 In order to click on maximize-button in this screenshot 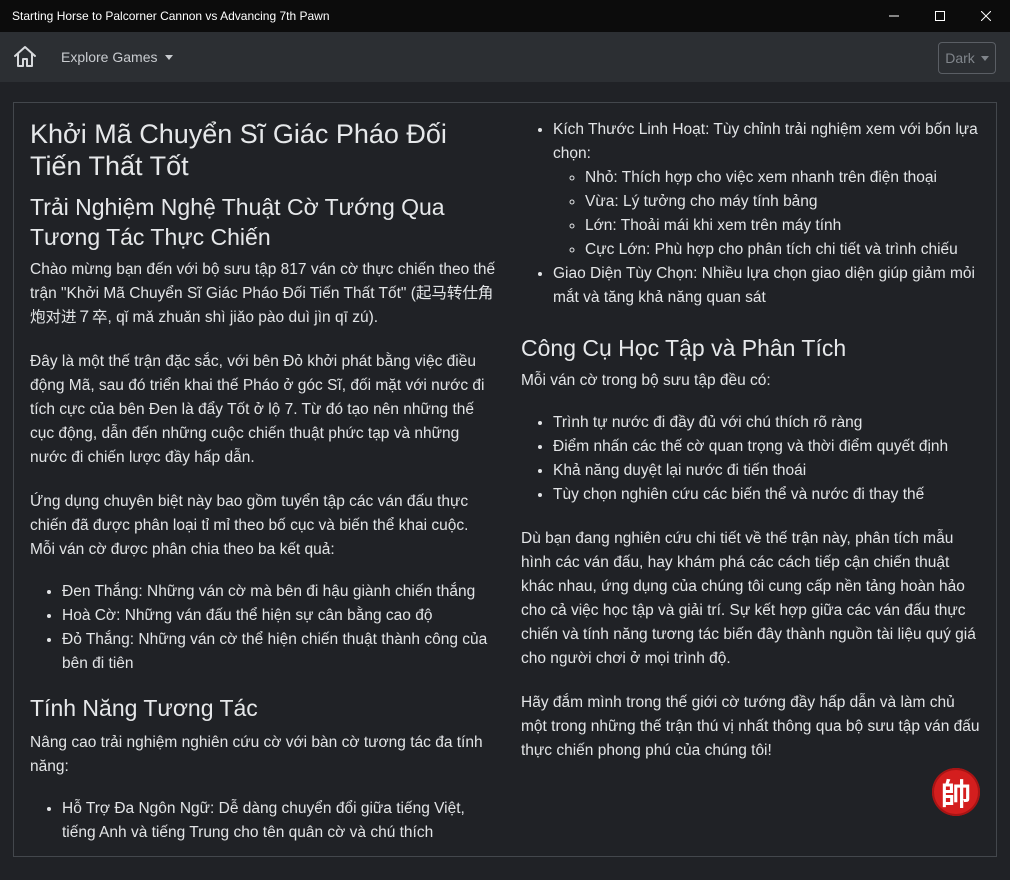, I will do `click(940, 16)`.